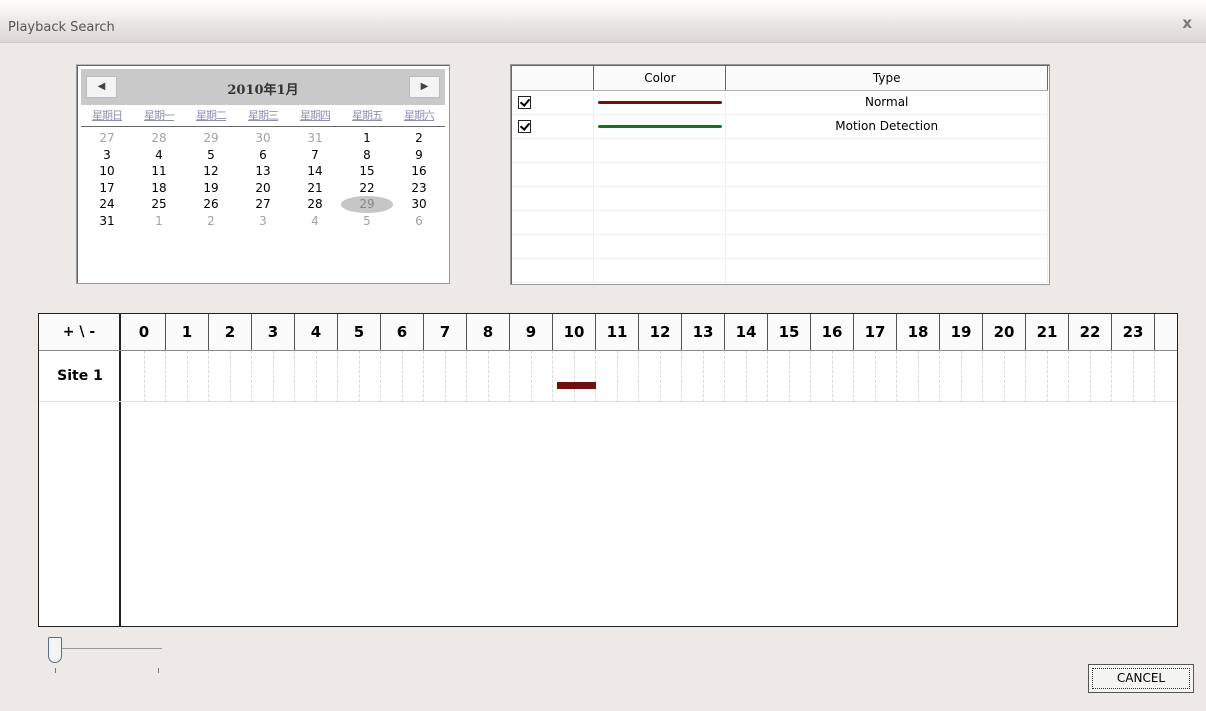 The image size is (1206, 711). What do you see at coordinates (875, 332) in the screenshot?
I see `hour-header: 17` at bounding box center [875, 332].